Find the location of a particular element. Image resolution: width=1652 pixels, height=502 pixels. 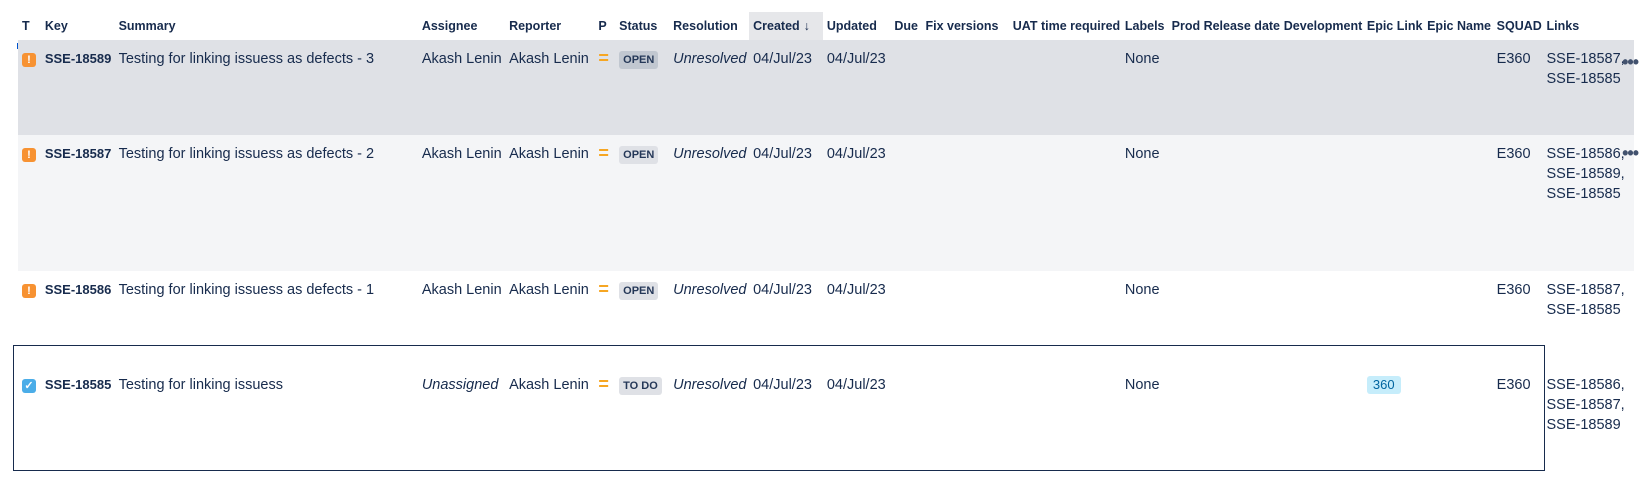

col-header-priority: P is located at coordinates (604, 26).